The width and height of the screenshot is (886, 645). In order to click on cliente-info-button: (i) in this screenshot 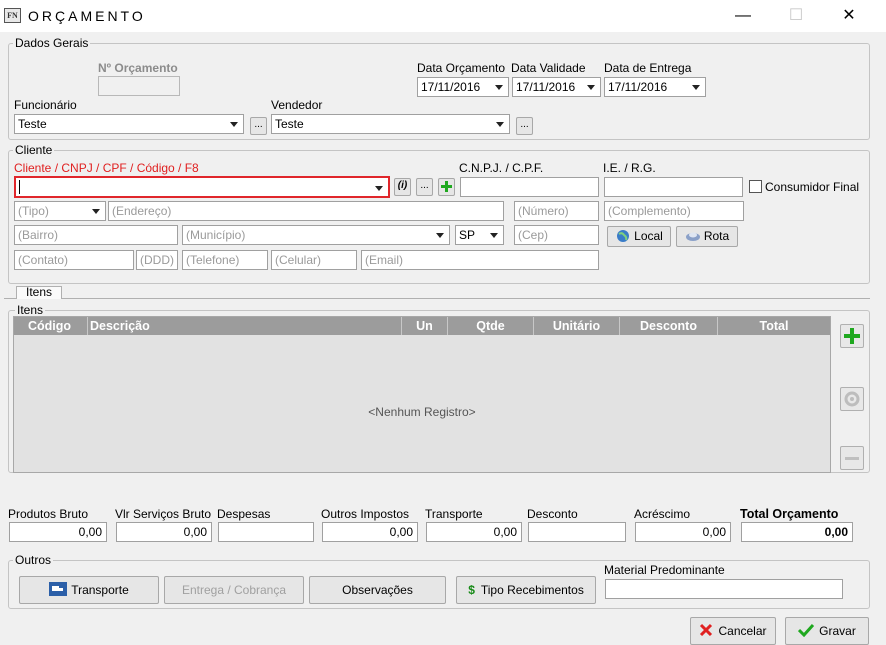, I will do `click(402, 187)`.